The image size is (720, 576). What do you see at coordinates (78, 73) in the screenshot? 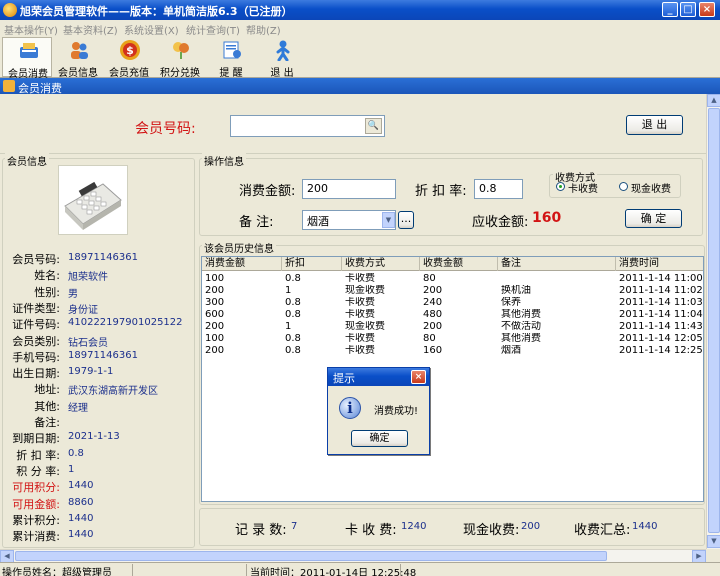
I see `toolbar-label: 会员信息` at bounding box center [78, 73].